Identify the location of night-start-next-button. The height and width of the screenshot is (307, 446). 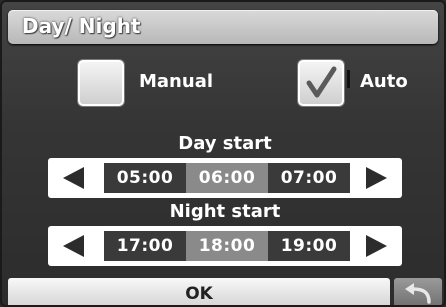
(376, 246).